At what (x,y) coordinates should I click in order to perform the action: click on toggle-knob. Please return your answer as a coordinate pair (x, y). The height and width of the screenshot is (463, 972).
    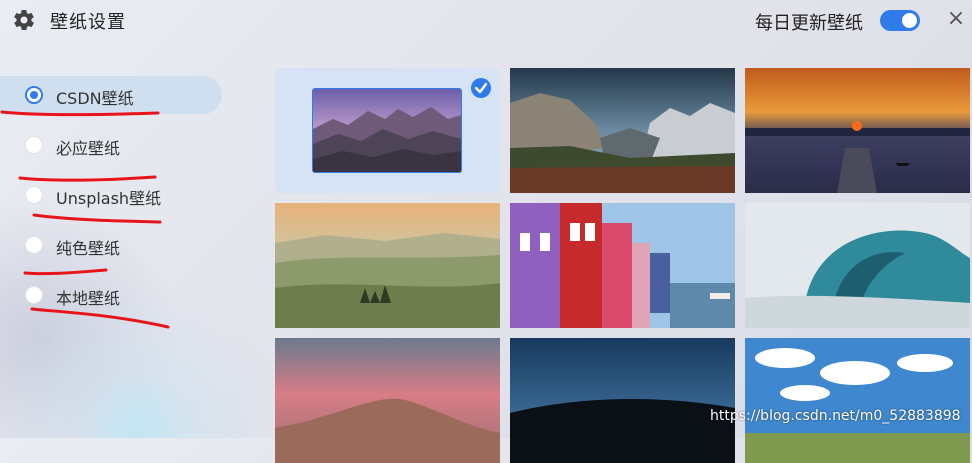
    Looking at the image, I should click on (909, 20).